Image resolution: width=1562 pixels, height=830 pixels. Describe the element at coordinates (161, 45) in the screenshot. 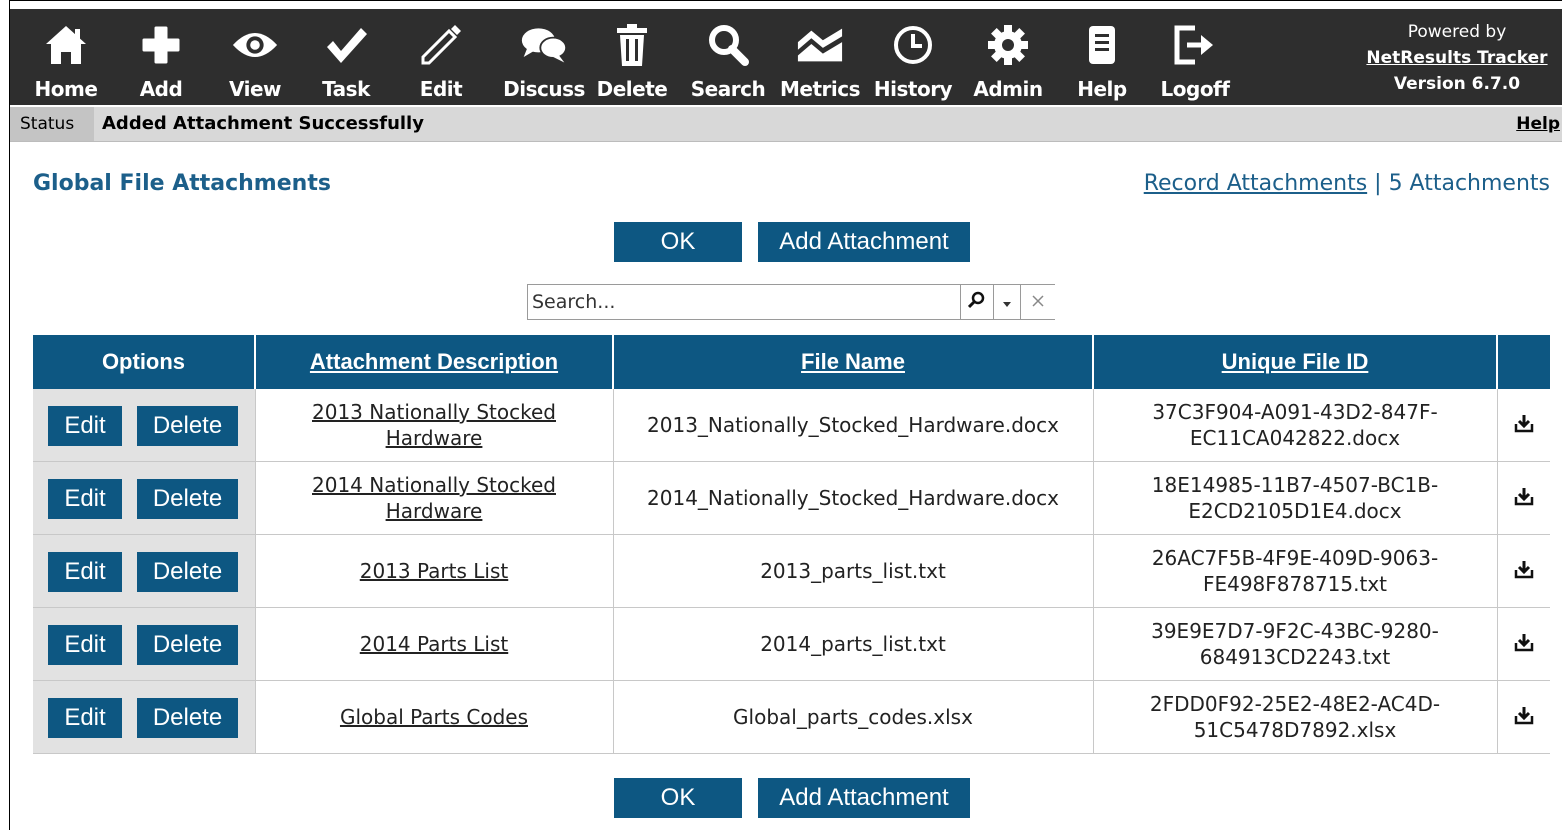

I see `plus-icon` at that location.